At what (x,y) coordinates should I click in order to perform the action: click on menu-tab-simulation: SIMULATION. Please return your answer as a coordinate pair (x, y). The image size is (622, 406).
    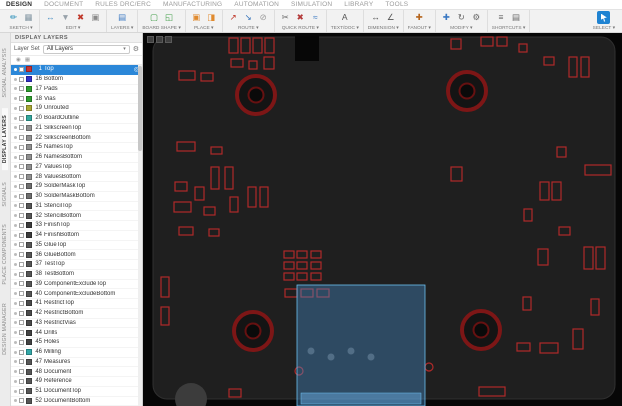
    Looking at the image, I should click on (311, 4).